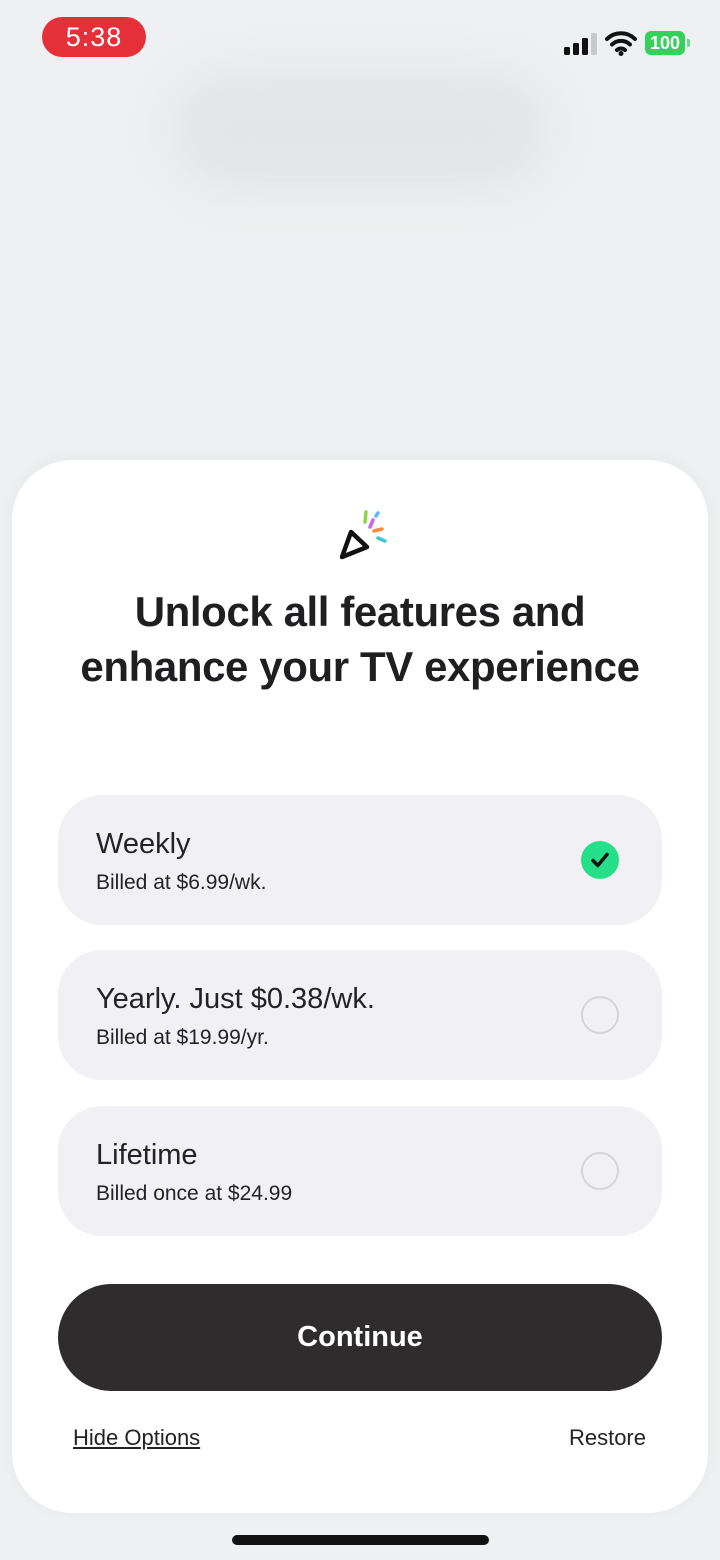 This screenshot has width=720, height=1560. Describe the element at coordinates (688, 43) in the screenshot. I see `battery-cap` at that location.